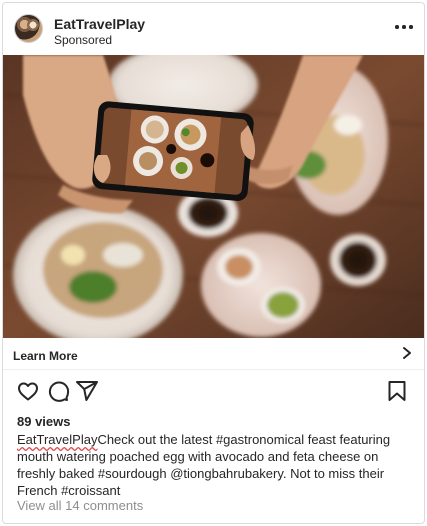 The width and height of the screenshot is (427, 526). What do you see at coordinates (80, 505) in the screenshot?
I see `view-comments-link: View all 14 comments` at bounding box center [80, 505].